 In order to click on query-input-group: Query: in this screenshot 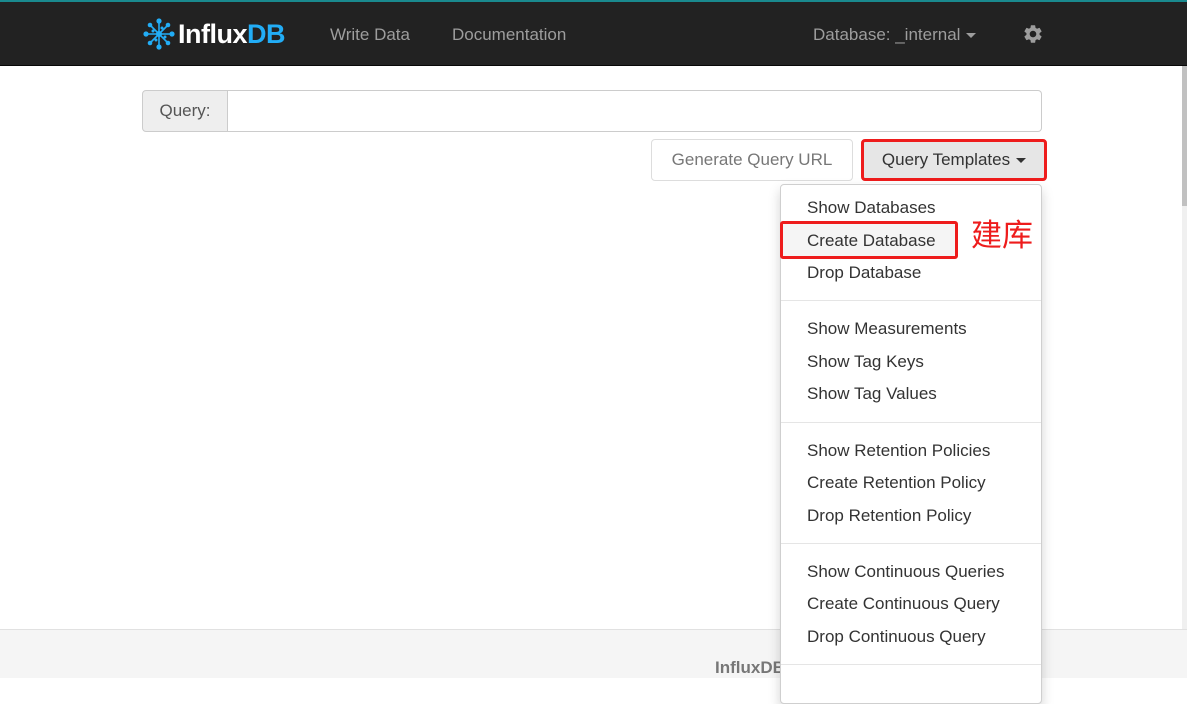, I will do `click(592, 111)`.